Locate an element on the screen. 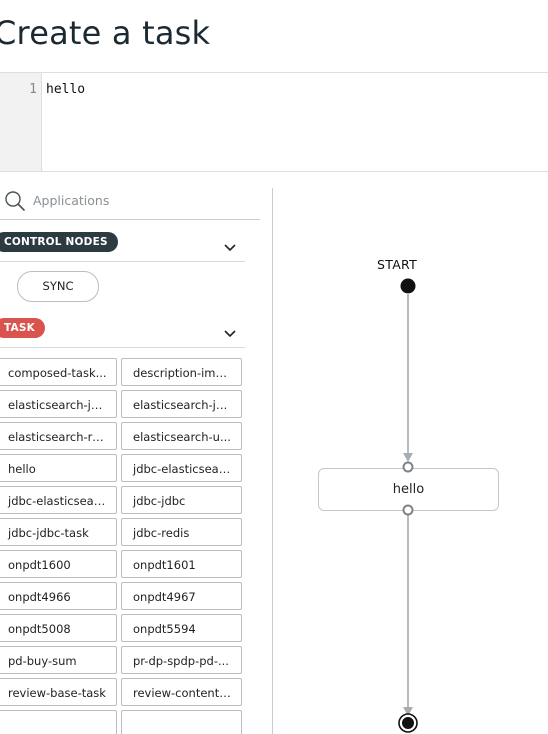  start-node is located at coordinates (408, 286).